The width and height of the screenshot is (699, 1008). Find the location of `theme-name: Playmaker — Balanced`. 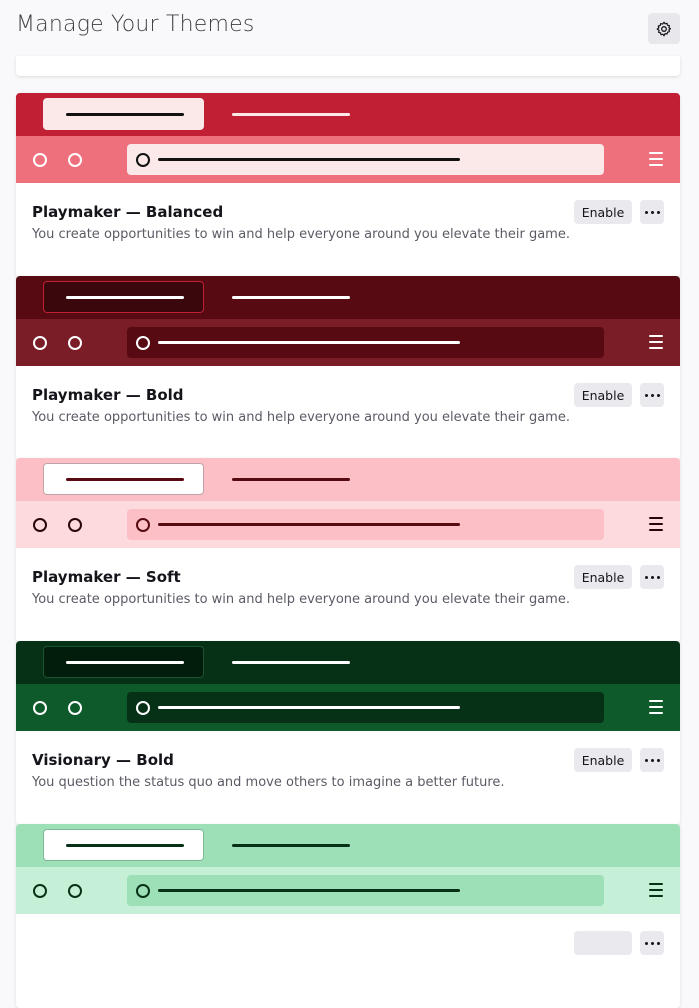

theme-name: Playmaker — Balanced is located at coordinates (128, 212).